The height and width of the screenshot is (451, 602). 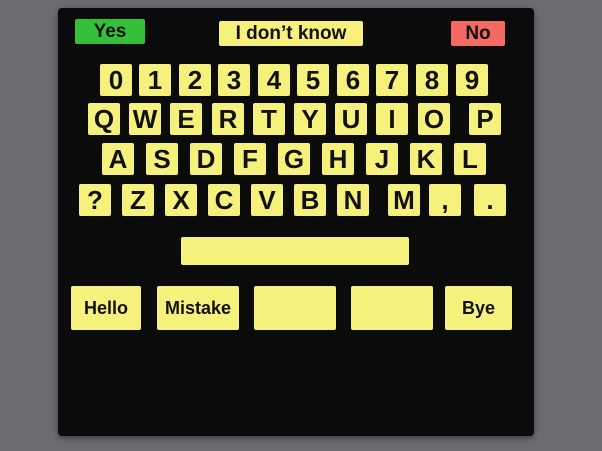 I want to click on yes-button: Yes, so click(x=110, y=31).